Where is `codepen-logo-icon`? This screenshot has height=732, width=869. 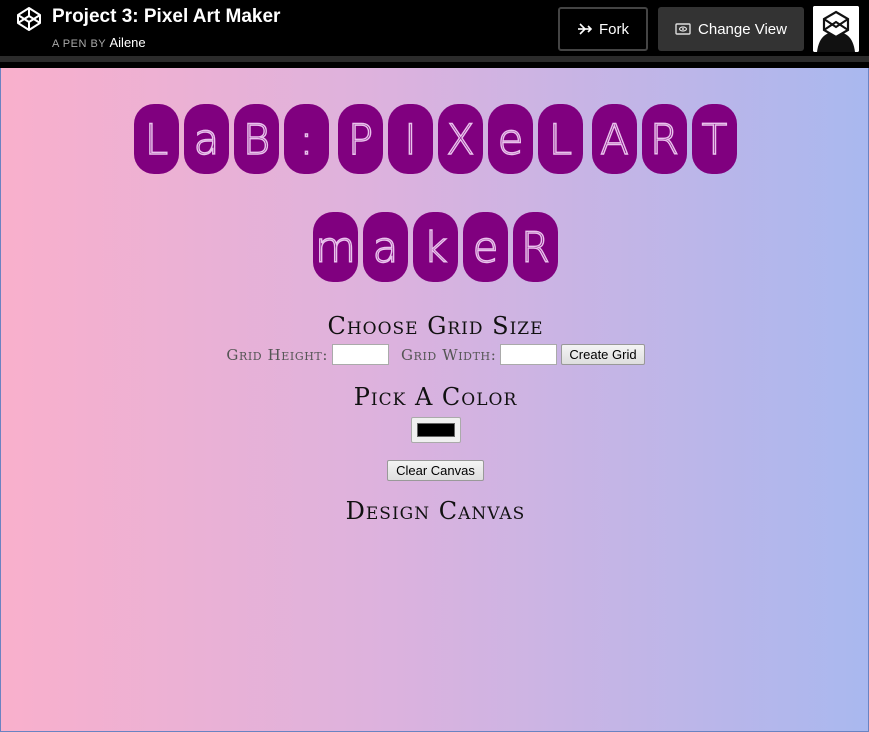 codepen-logo-icon is located at coordinates (29, 19).